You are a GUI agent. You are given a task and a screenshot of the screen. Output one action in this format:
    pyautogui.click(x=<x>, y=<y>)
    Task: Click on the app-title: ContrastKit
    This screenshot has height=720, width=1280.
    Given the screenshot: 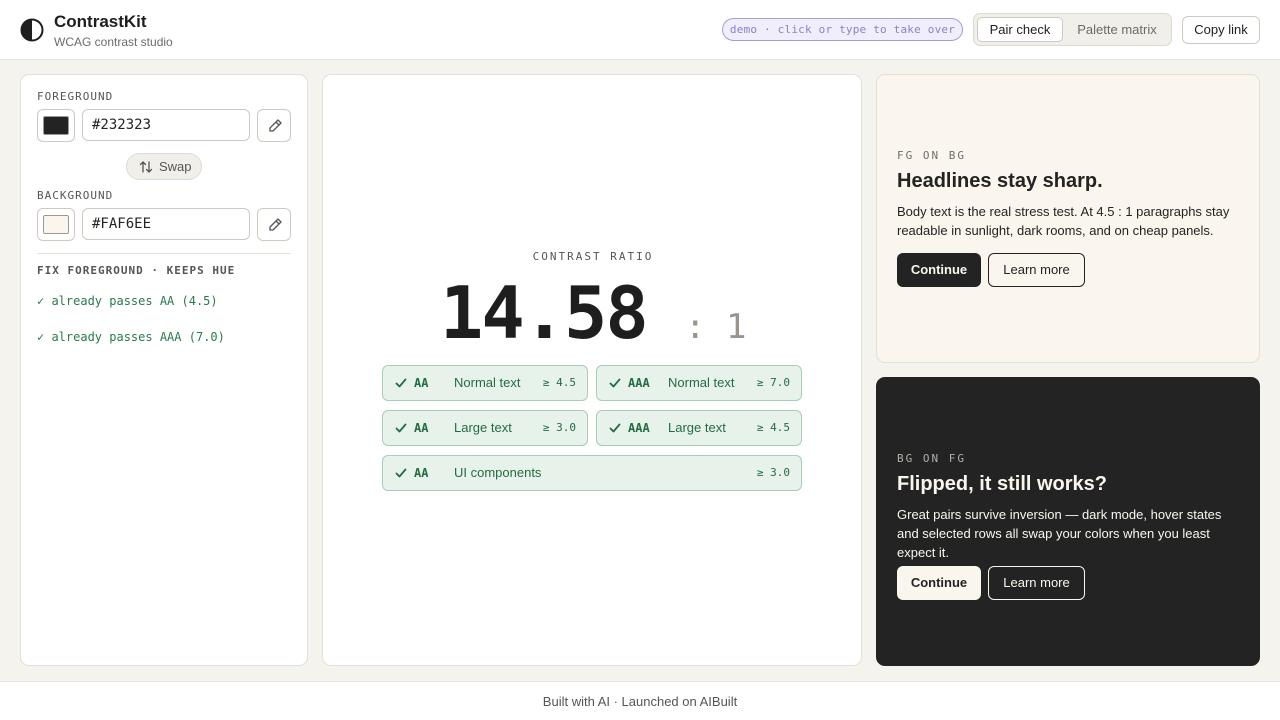 What is the action you would take?
    pyautogui.click(x=100, y=21)
    